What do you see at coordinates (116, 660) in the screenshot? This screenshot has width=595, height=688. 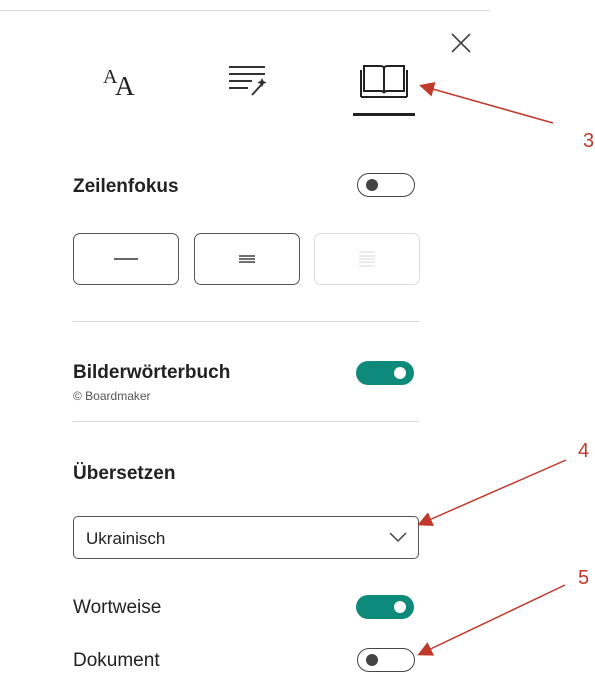 I see `document-label: Dokument` at bounding box center [116, 660].